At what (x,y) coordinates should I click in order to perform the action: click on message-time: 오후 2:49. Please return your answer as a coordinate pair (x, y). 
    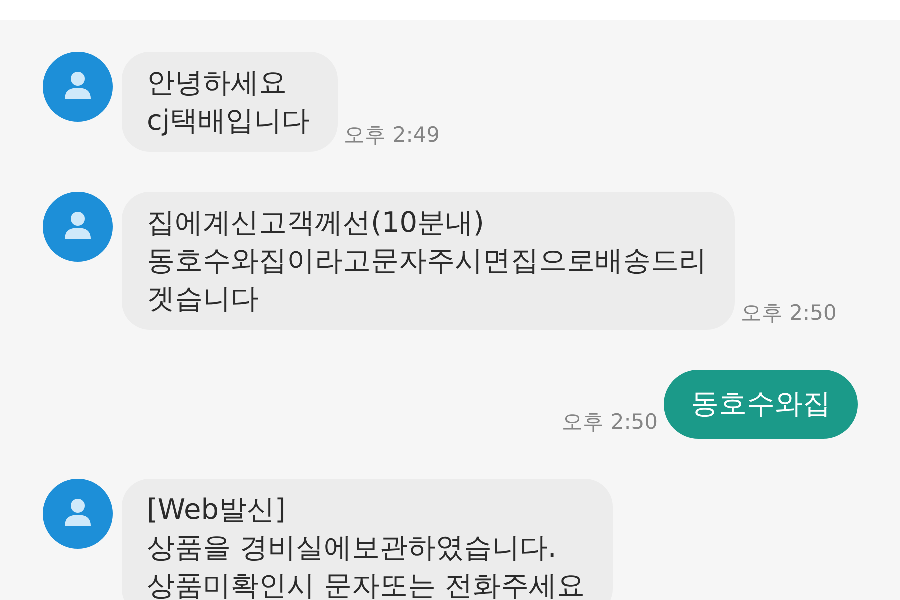
    Looking at the image, I should click on (392, 135).